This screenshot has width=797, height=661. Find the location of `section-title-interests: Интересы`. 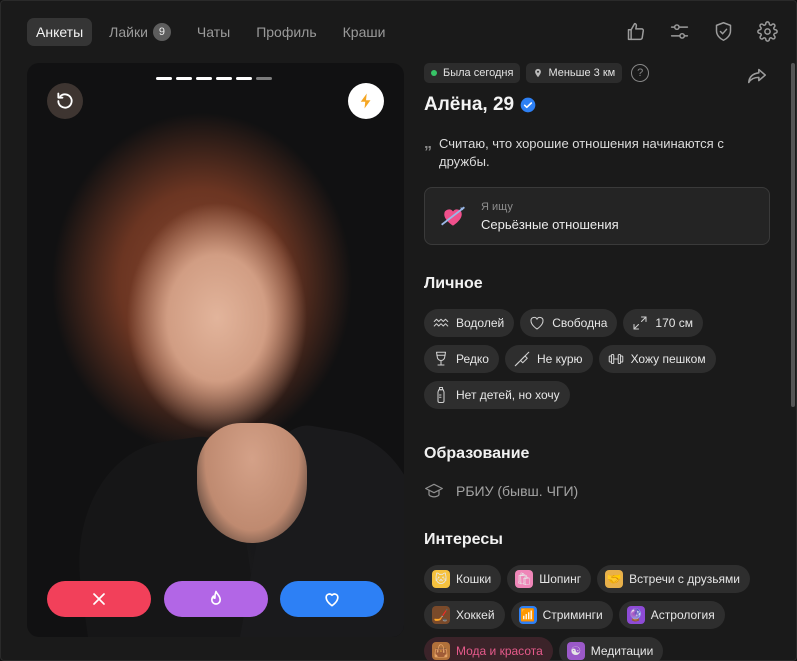

section-title-interests: Интересы is located at coordinates (463, 539).